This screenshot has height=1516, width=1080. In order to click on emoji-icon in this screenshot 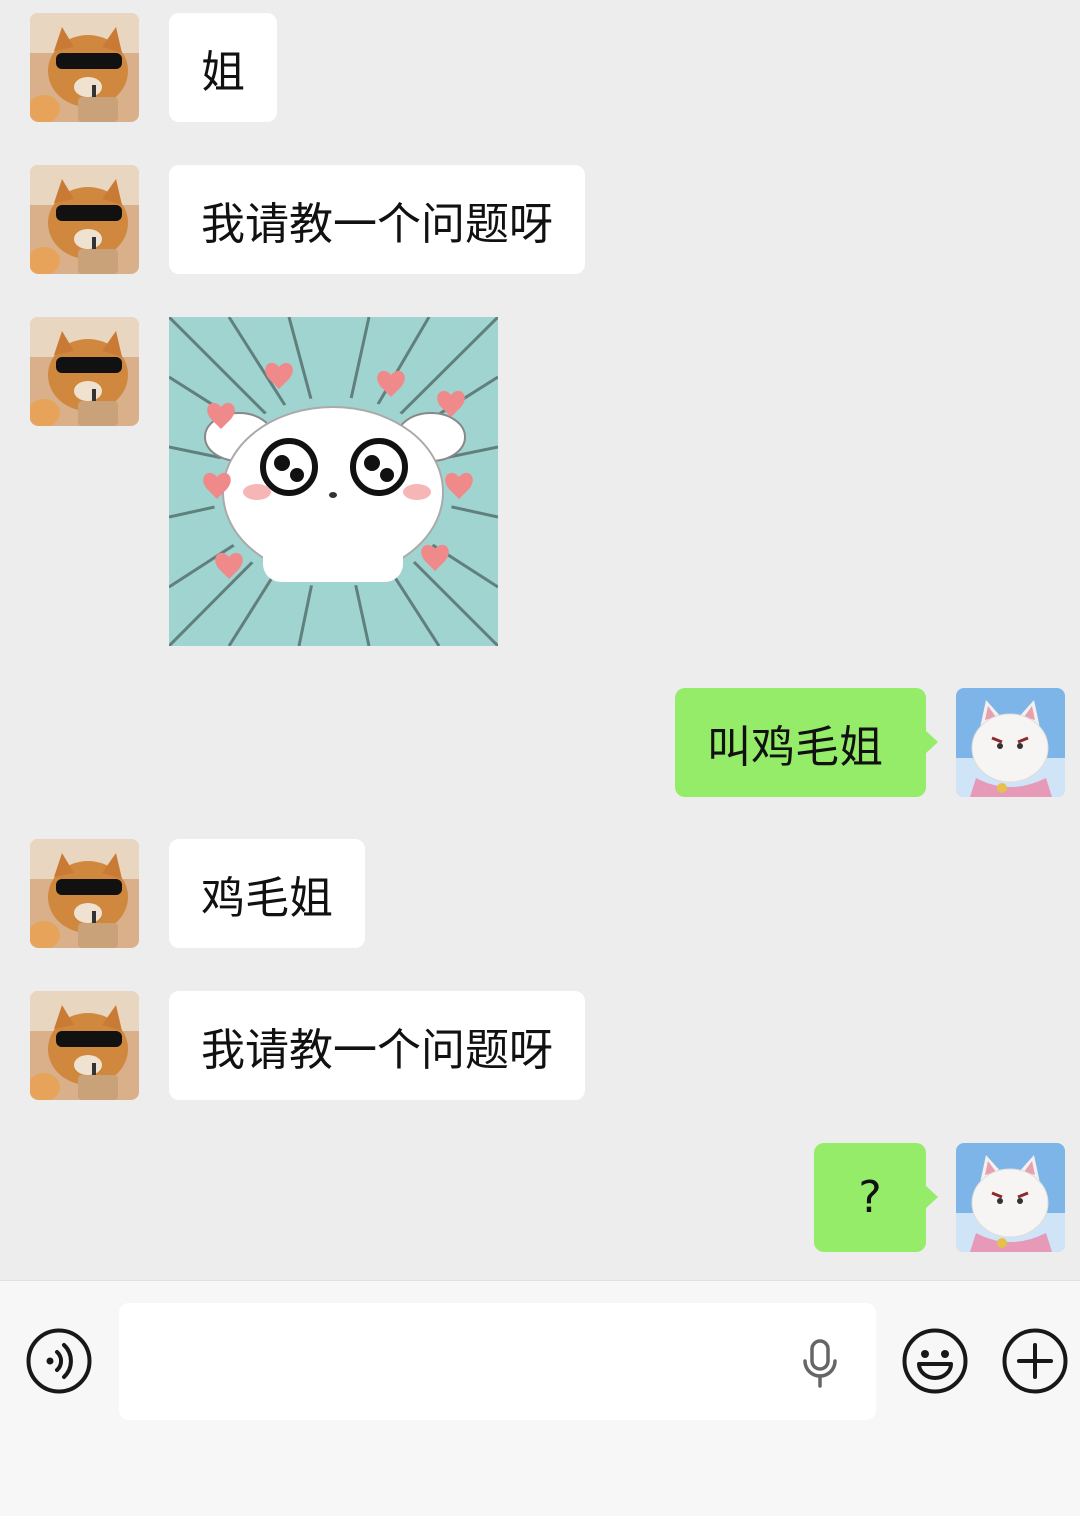, I will do `click(935, 1361)`.